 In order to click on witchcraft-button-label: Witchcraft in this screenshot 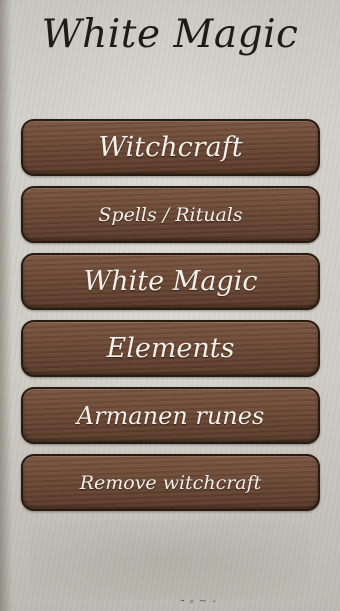, I will do `click(170, 147)`.